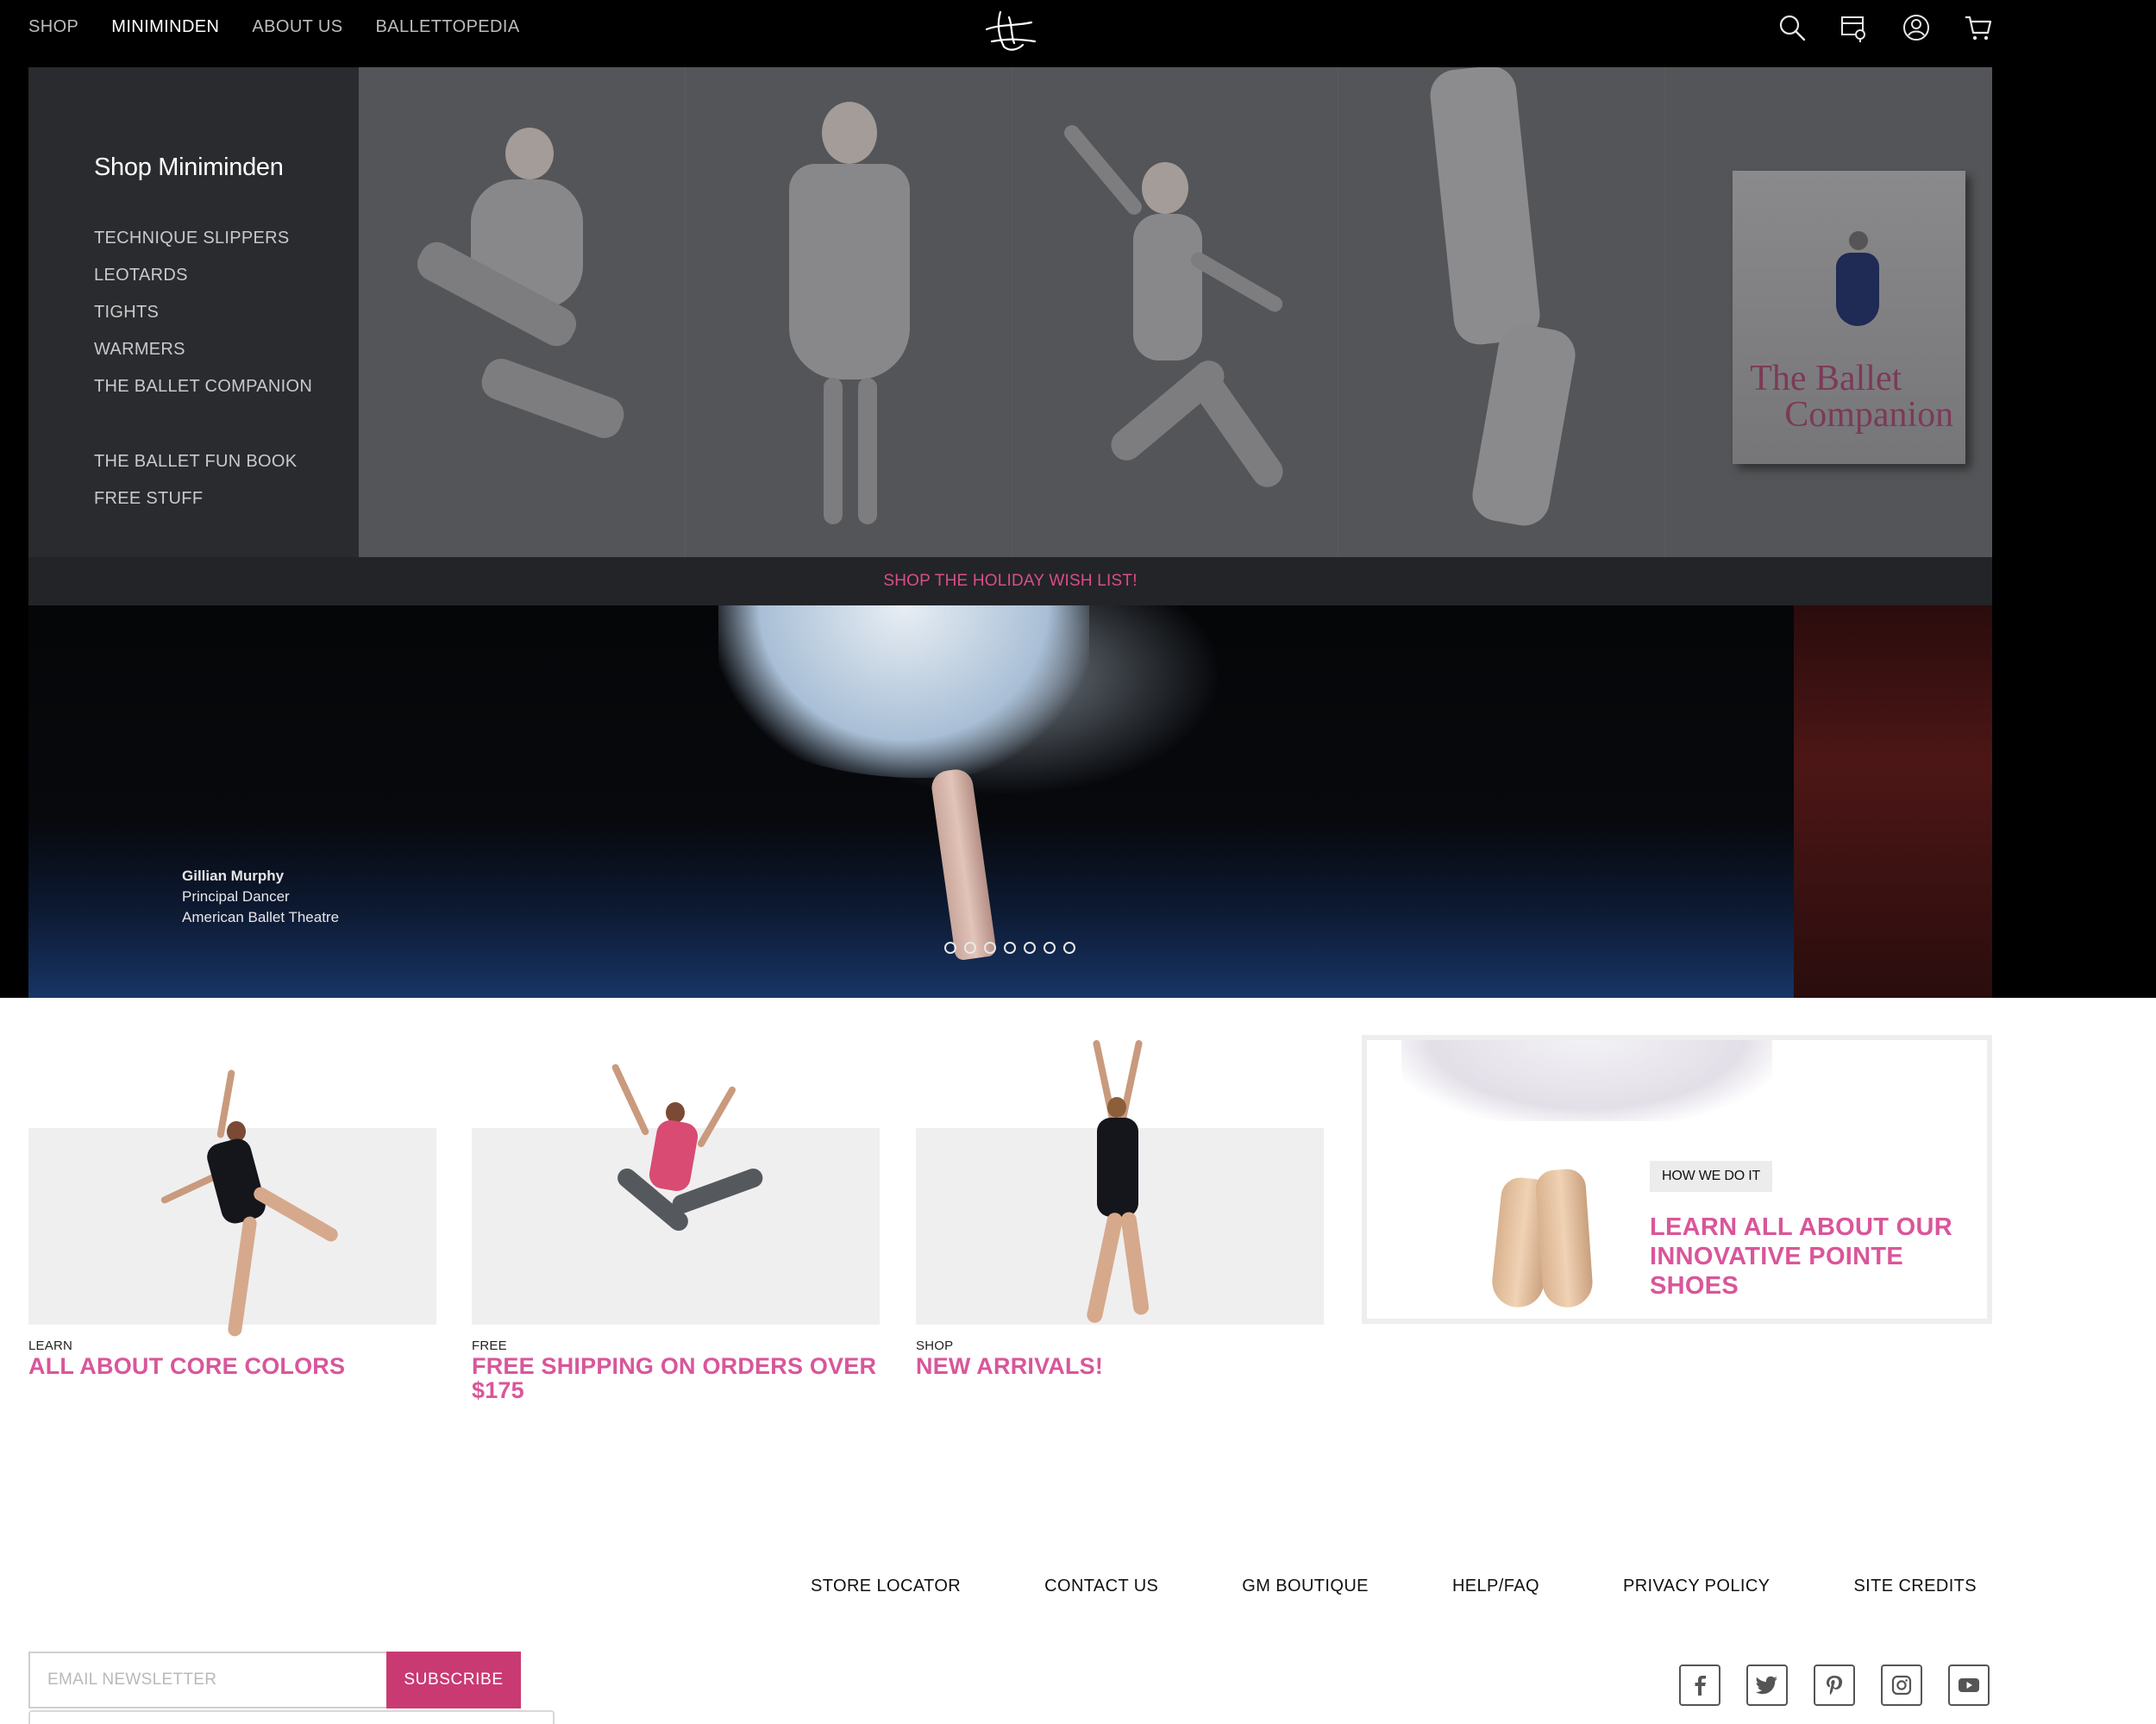 This screenshot has width=2156, height=1724. Describe the element at coordinates (1502, 312) in the screenshot. I see `tile-warmers` at that location.